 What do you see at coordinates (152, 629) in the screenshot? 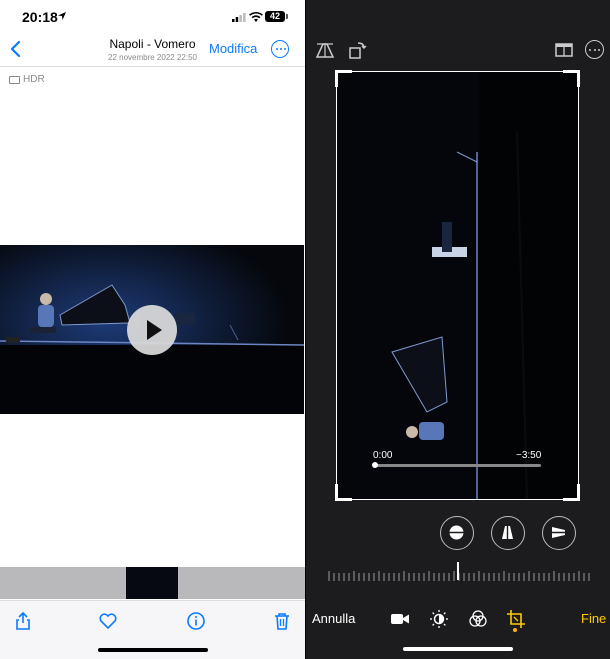
I see `bottom-toolbar` at bounding box center [152, 629].